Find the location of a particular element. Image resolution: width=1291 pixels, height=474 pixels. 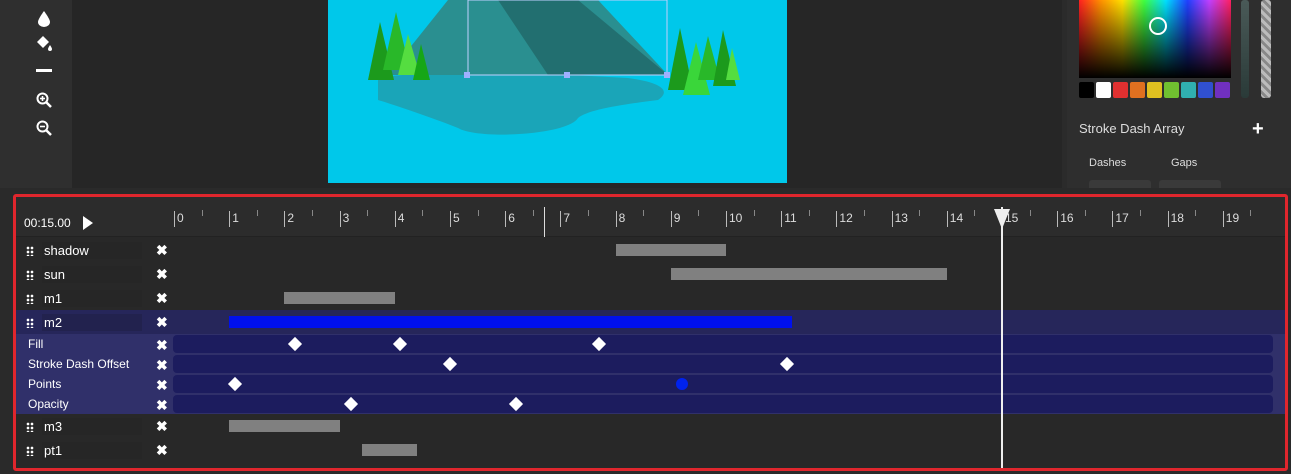

zoom-in-icon is located at coordinates (44, 100).